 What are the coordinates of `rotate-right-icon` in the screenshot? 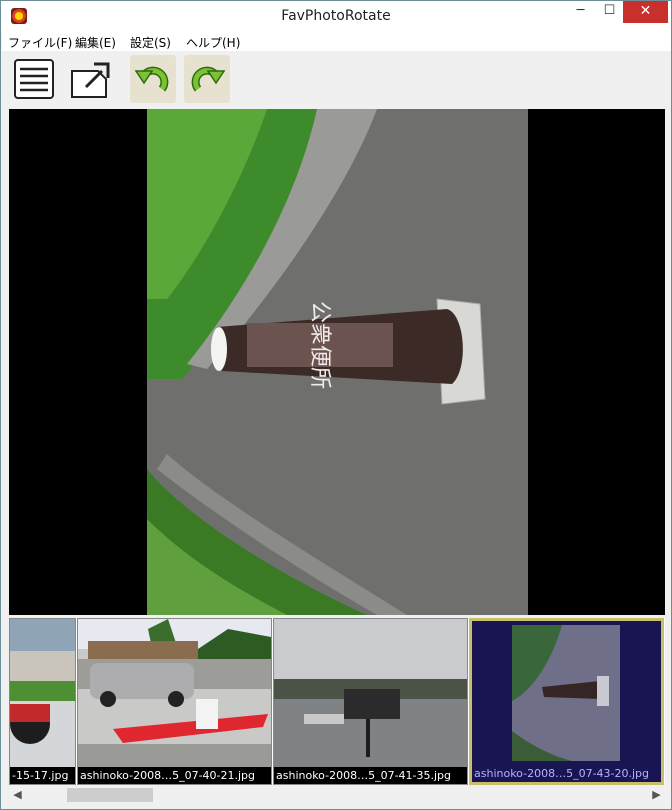 It's located at (208, 79).